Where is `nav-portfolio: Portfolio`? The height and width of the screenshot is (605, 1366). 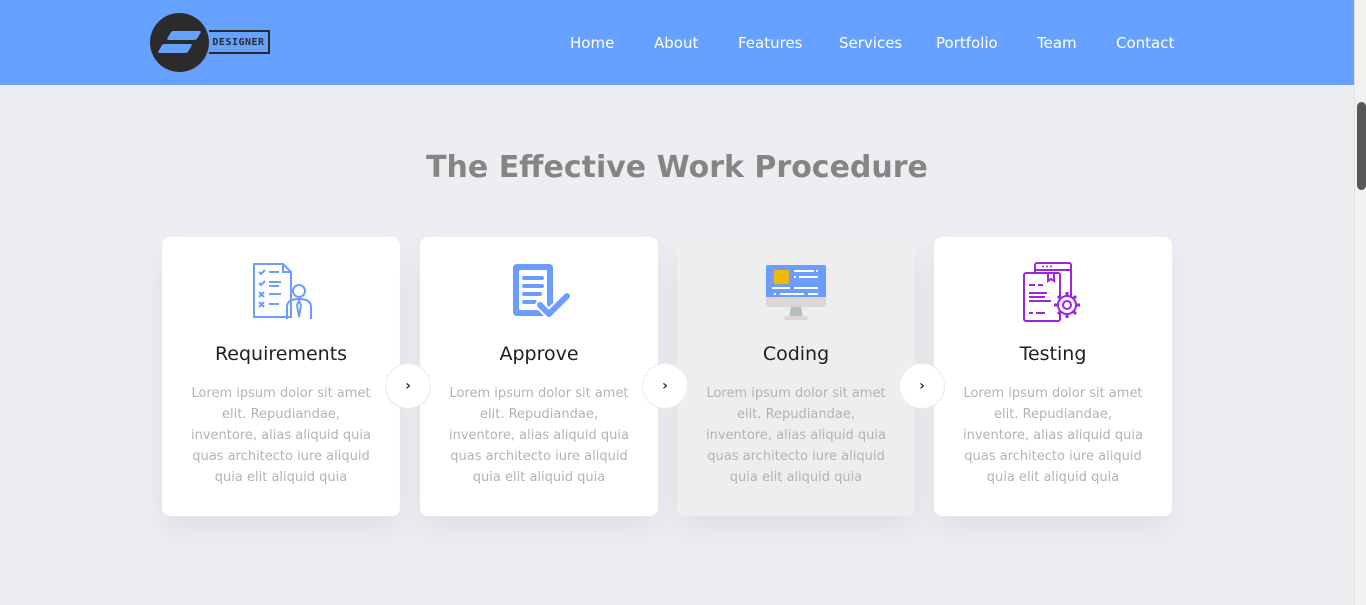
nav-portfolio: Portfolio is located at coordinates (967, 43).